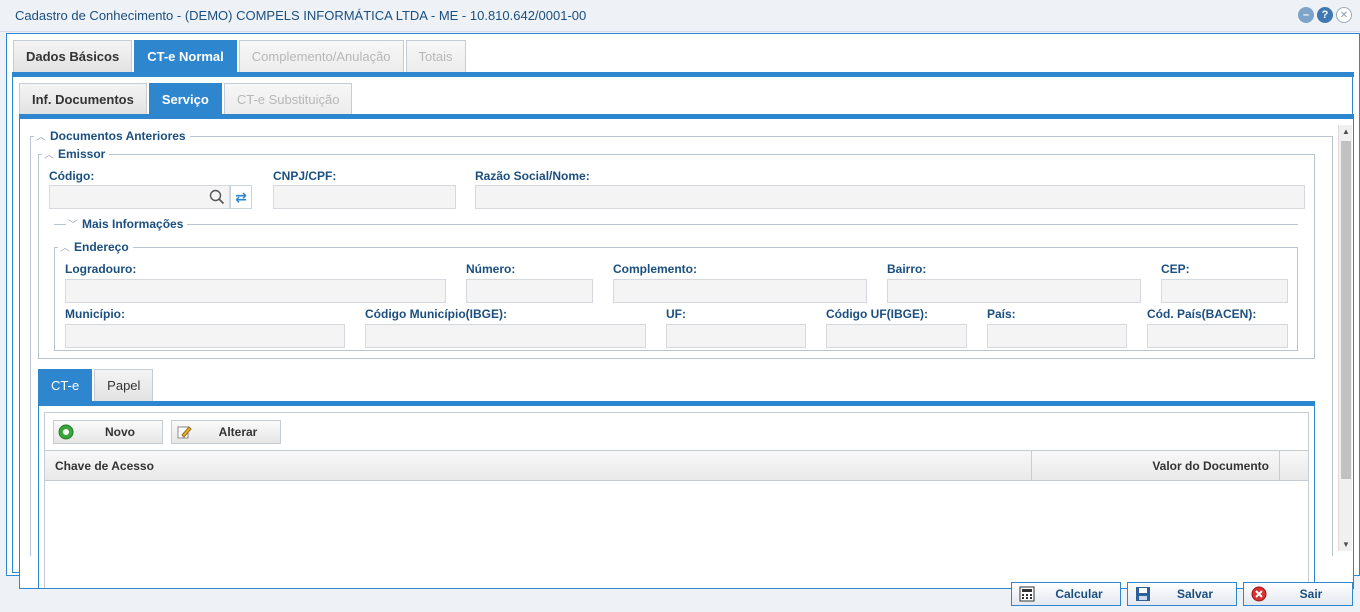 Image resolution: width=1360 pixels, height=612 pixels. I want to click on exit-icon, so click(1259, 594).